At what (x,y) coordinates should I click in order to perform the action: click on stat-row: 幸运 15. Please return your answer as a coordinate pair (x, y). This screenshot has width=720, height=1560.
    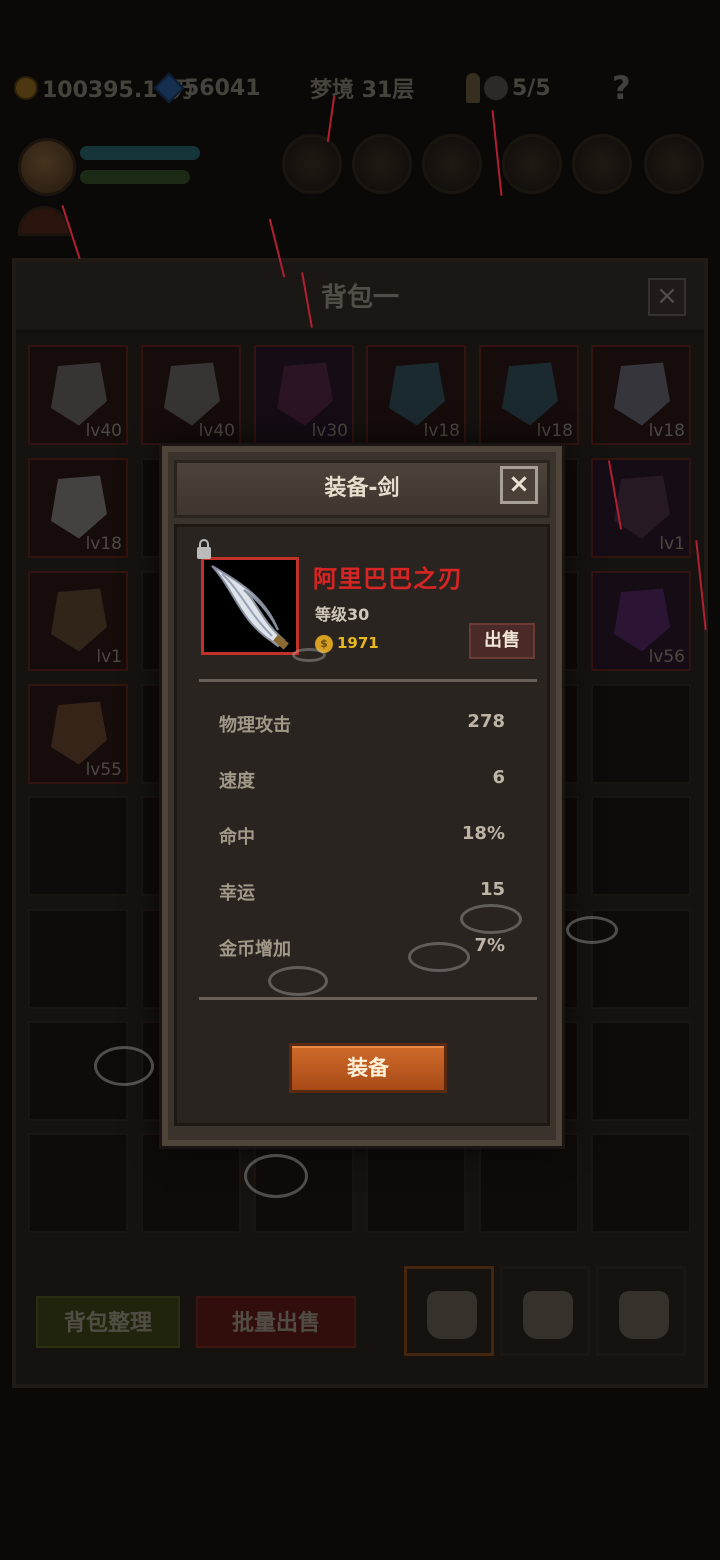
    Looking at the image, I should click on (362, 894).